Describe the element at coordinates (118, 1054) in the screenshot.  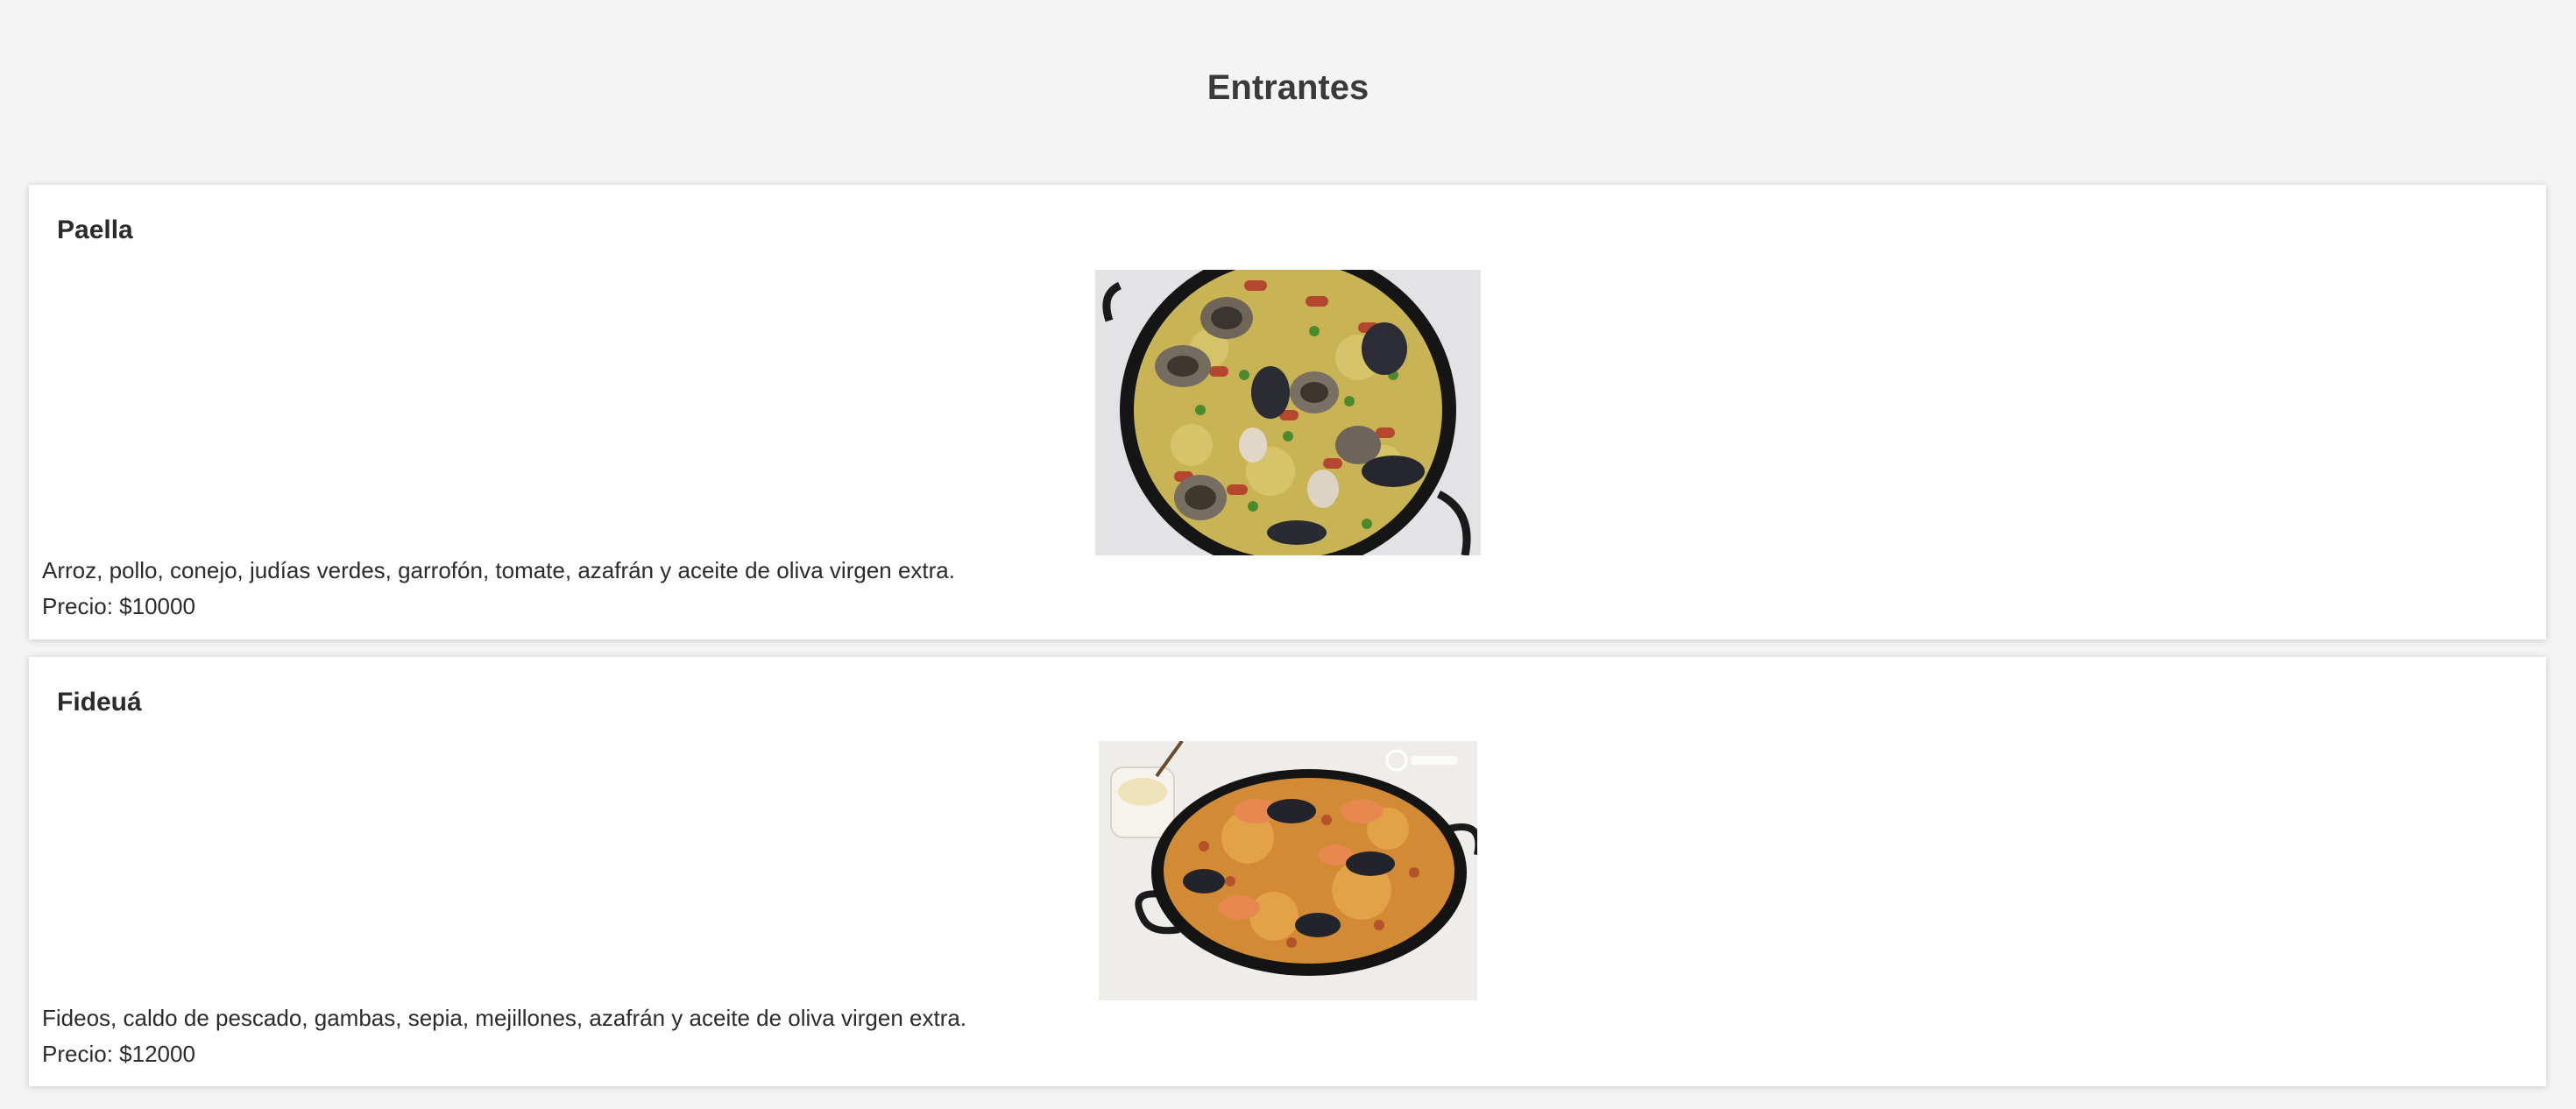
I see `dish-price: Precio: $12000` at that location.